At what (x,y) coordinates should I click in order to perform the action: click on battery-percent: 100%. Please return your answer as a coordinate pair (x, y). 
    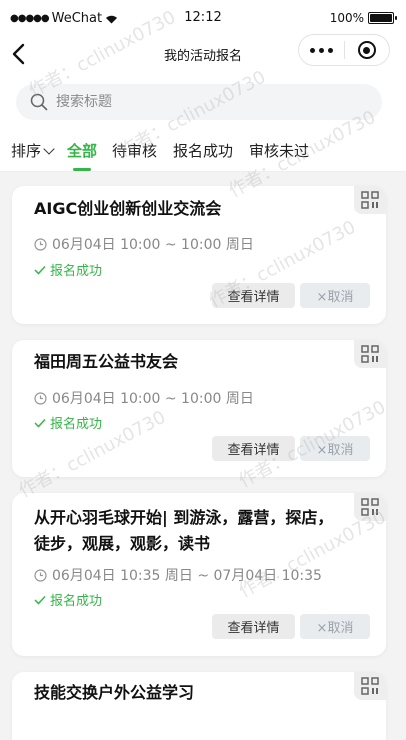
    Looking at the image, I should click on (346, 18).